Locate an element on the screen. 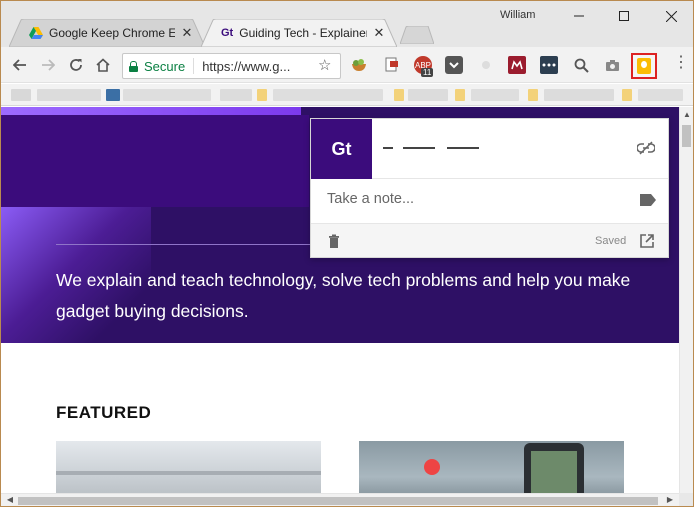 This screenshot has height=507, width=694. pocket-icon is located at coordinates (454, 65).